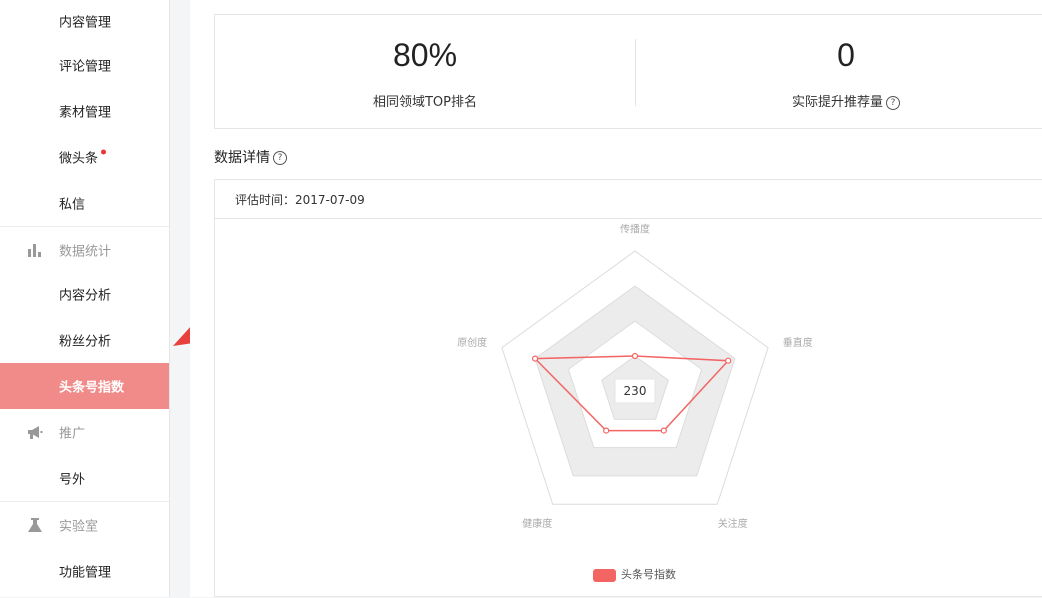 Image resolution: width=1042 pixels, height=598 pixels. Describe the element at coordinates (798, 342) in the screenshot. I see `radar-axis-label: 垂直度` at that location.